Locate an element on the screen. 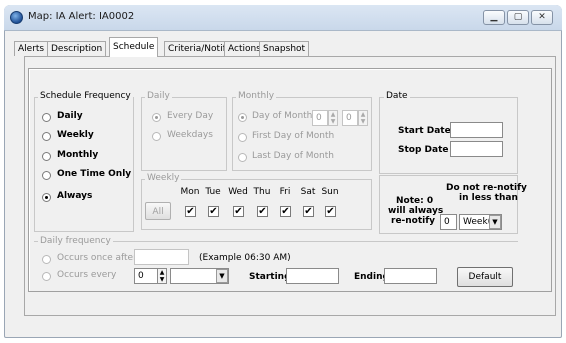 This screenshot has height=343, width=566. radio-monthly-label: Monthly is located at coordinates (78, 155).